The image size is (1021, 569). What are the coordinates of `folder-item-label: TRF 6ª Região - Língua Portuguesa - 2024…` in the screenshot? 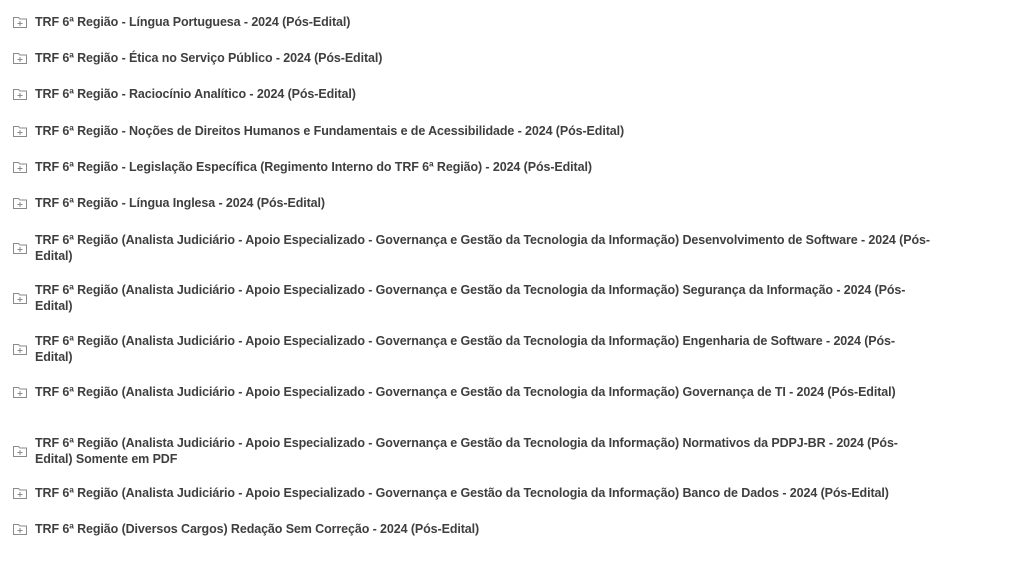 It's located at (193, 22).